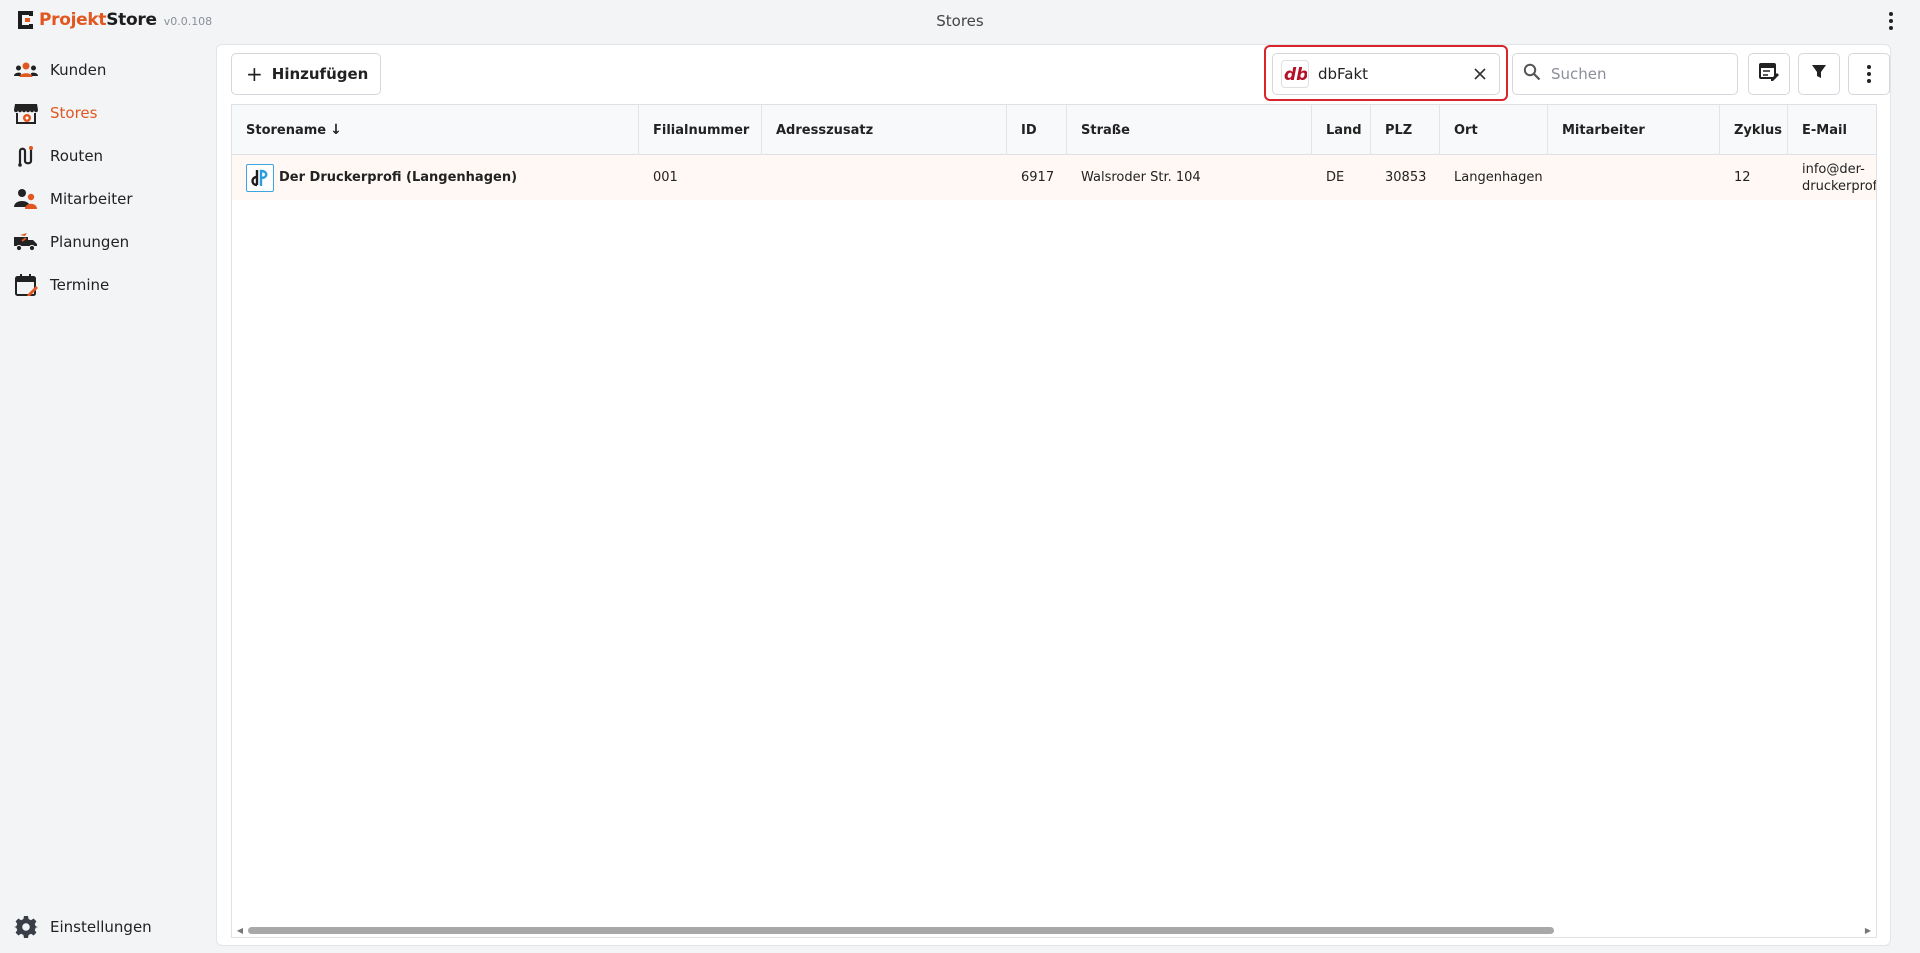  Describe the element at coordinates (26, 242) in the screenshot. I see `truck-icon` at that location.